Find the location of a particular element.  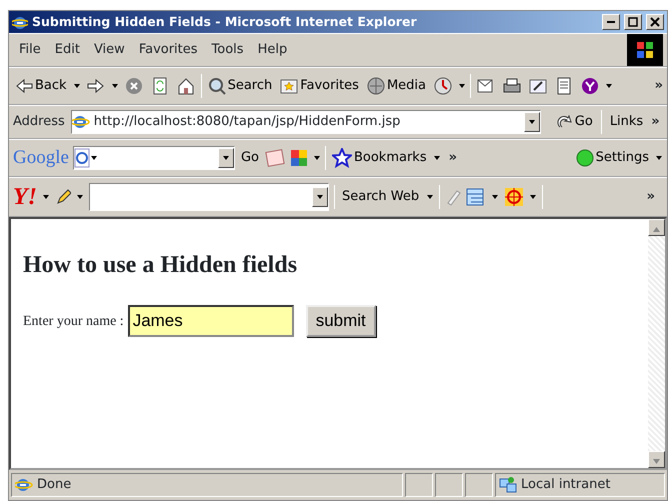

menu-item: Edit is located at coordinates (67, 50).